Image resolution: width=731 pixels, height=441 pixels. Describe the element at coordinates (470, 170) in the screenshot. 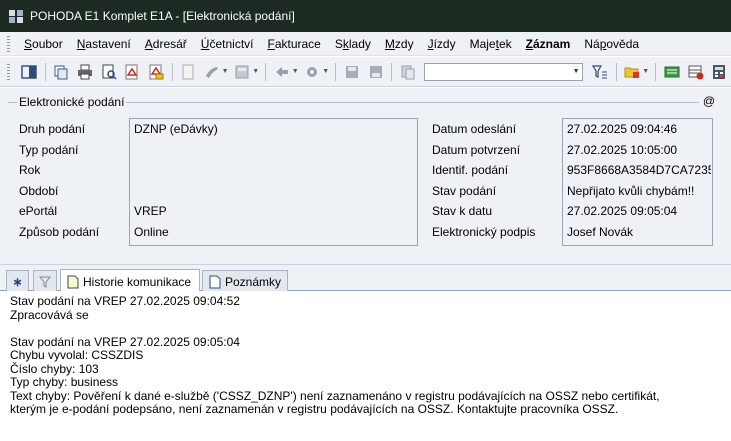

I see `label-identif-podani: Identif. podání` at that location.